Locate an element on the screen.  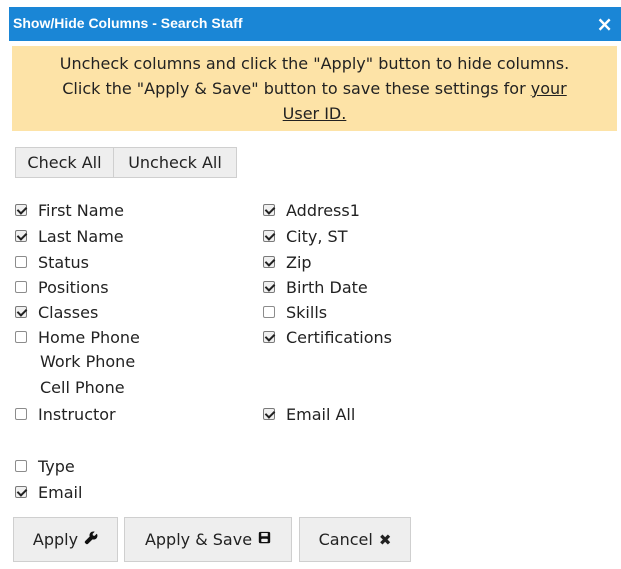
close-icon: ✖ is located at coordinates (385, 539).